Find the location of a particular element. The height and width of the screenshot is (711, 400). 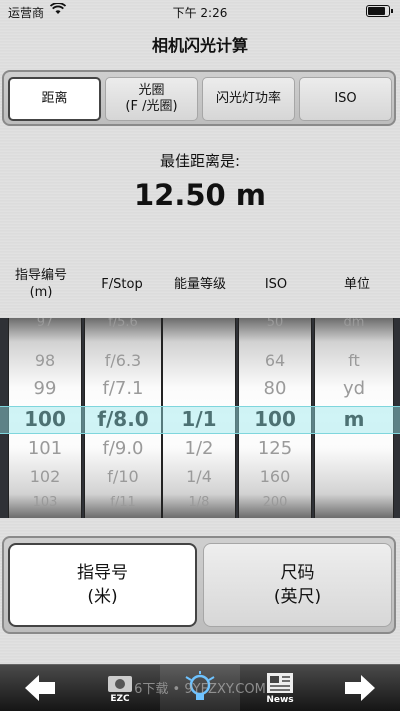

wheel-fstop: f/5.6 f/6.3 f/7.1 f/8.0 f/9.0 f/10 f/11 is located at coordinates (123, 418).